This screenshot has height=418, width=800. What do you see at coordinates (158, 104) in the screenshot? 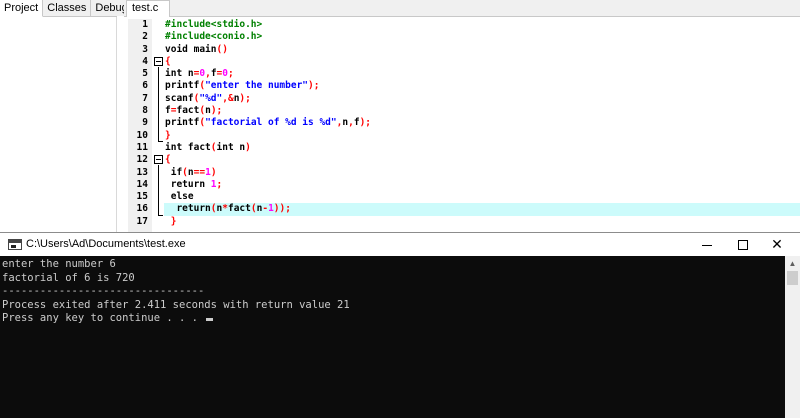
I see `fold-guide-main` at bounding box center [158, 104].